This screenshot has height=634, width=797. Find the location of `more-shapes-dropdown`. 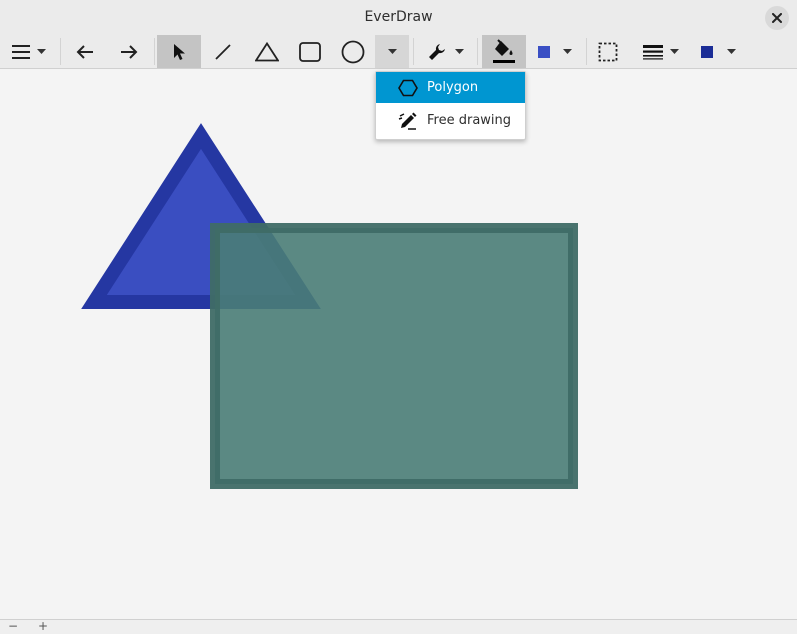

more-shapes-dropdown is located at coordinates (392, 51).